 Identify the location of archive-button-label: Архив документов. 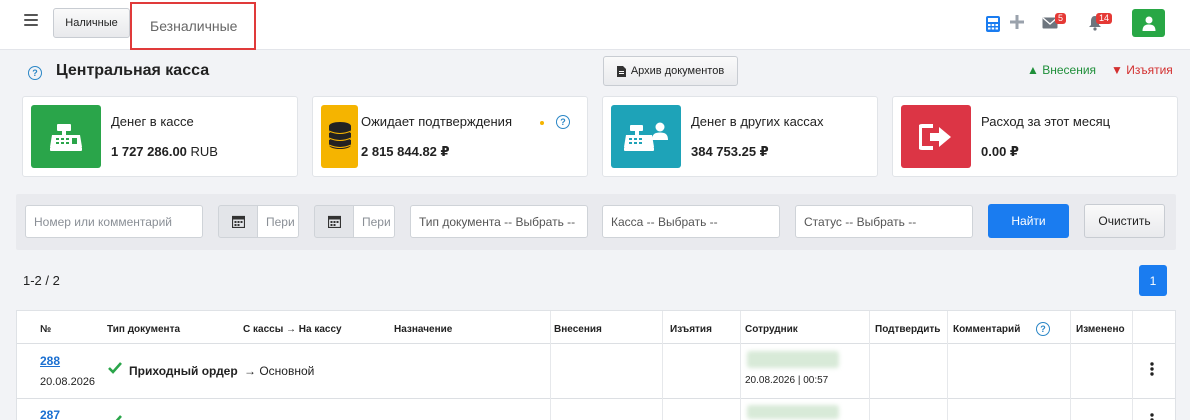
(677, 71).